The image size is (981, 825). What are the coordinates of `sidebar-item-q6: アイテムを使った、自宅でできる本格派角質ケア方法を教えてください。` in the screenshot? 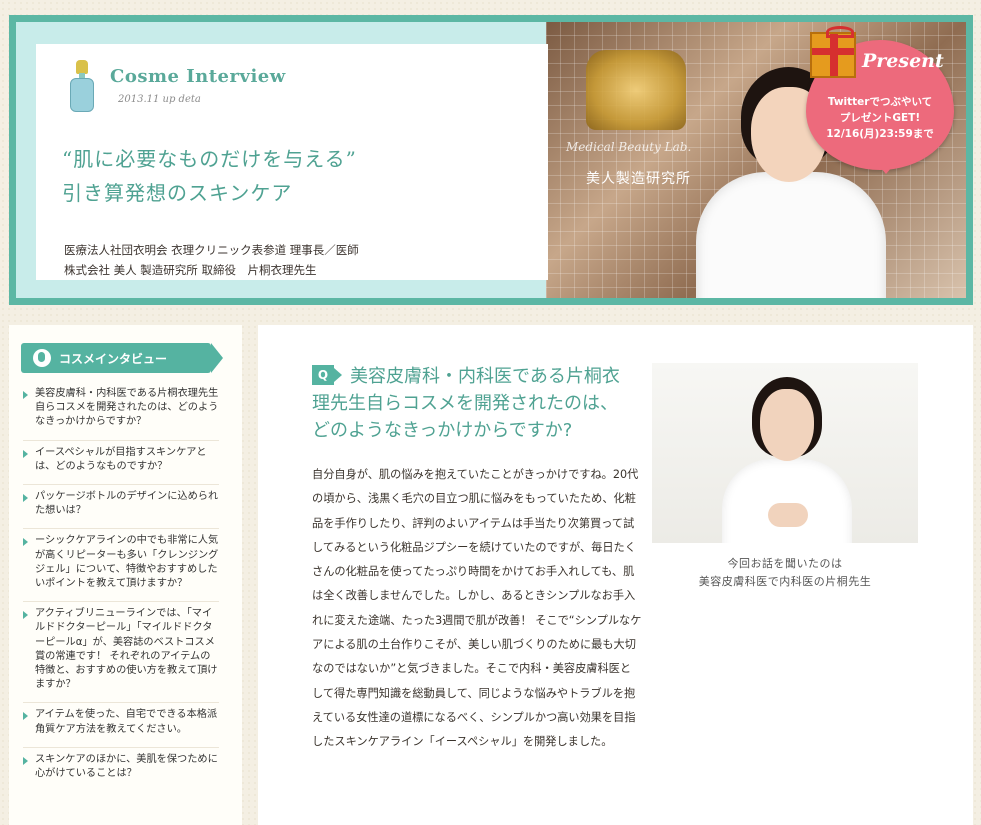 It's located at (121, 719).